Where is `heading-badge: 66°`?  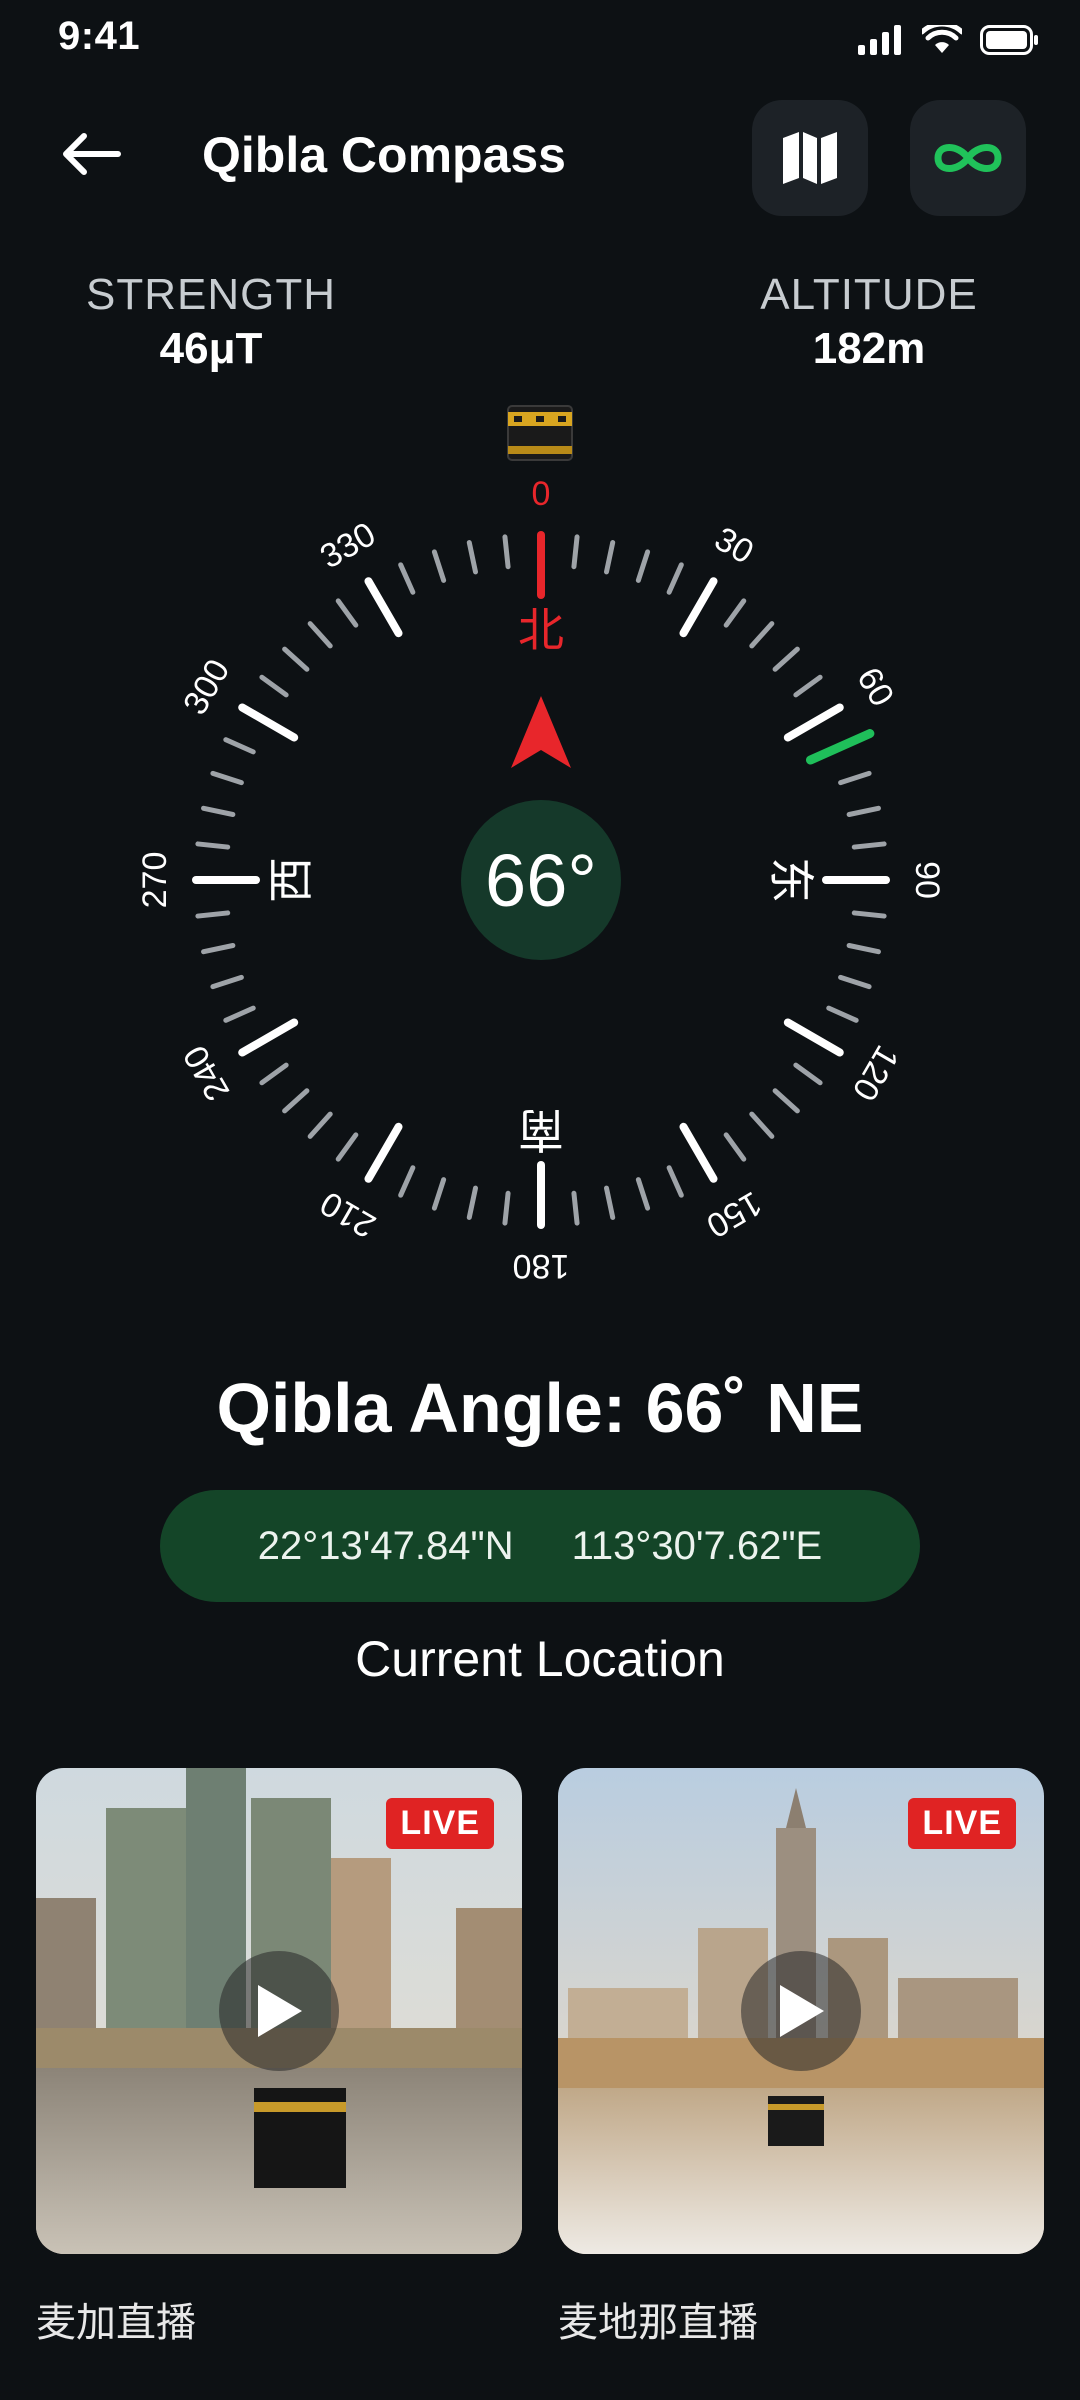
heading-badge: 66° is located at coordinates (541, 880).